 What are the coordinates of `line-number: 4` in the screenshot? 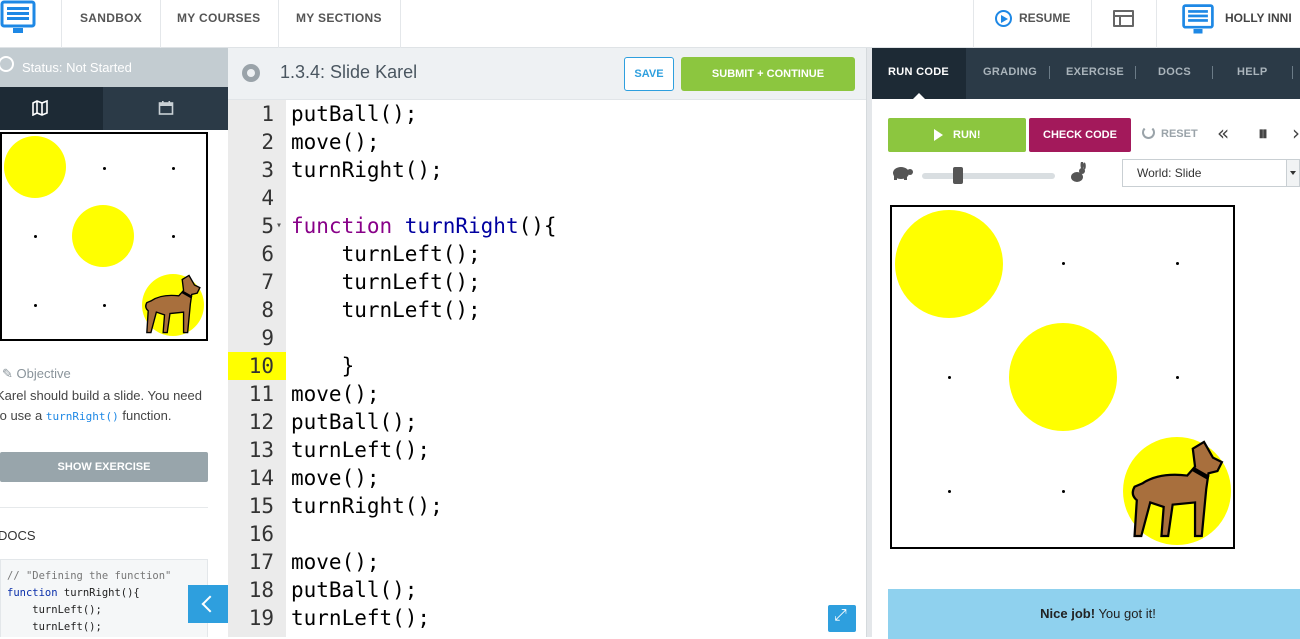 It's located at (267, 198).